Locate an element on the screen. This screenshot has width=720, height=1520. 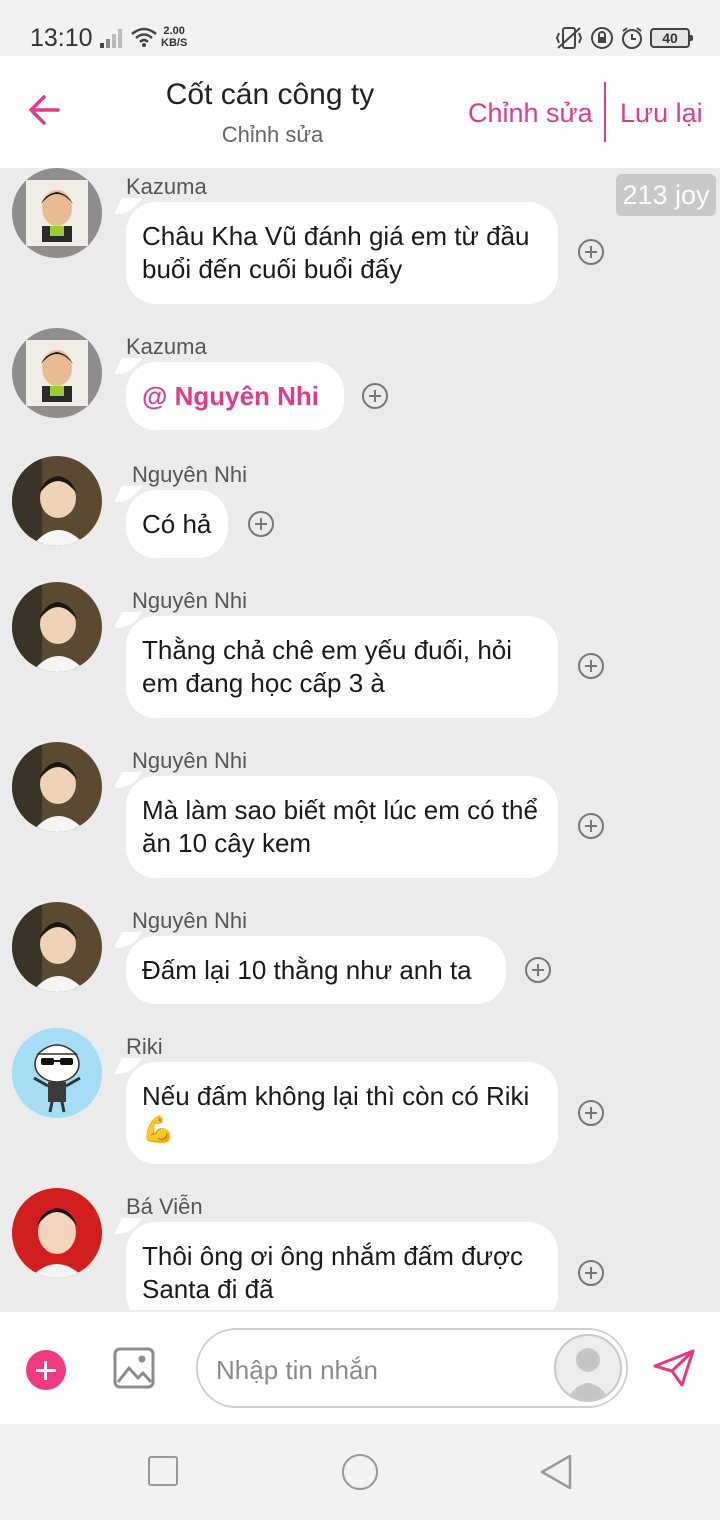
message-bubble: @ Nguyên Nhi is located at coordinates (235, 396).